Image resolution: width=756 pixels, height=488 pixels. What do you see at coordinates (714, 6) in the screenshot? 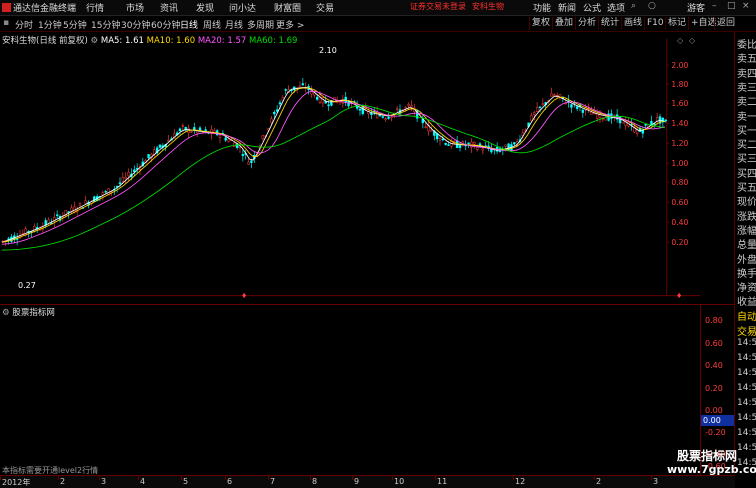
I see `minimize-icon: –` at bounding box center [714, 6].